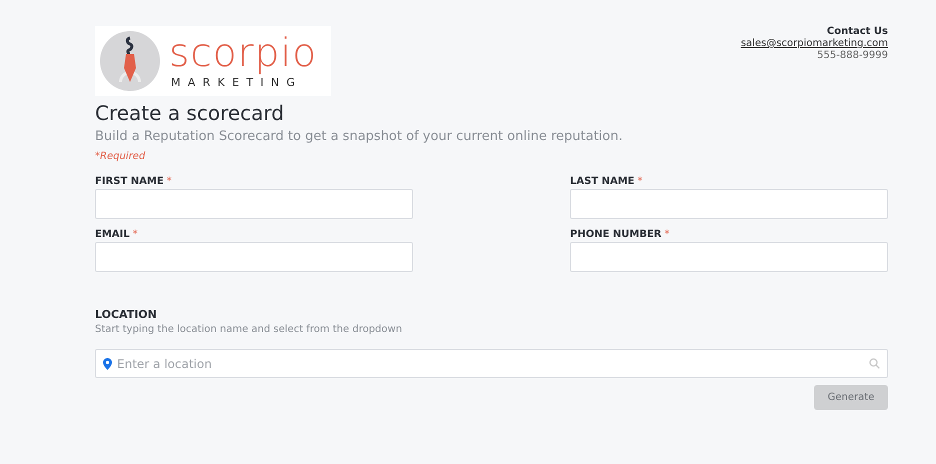  What do you see at coordinates (107, 364) in the screenshot?
I see `map-pin-icon` at bounding box center [107, 364].